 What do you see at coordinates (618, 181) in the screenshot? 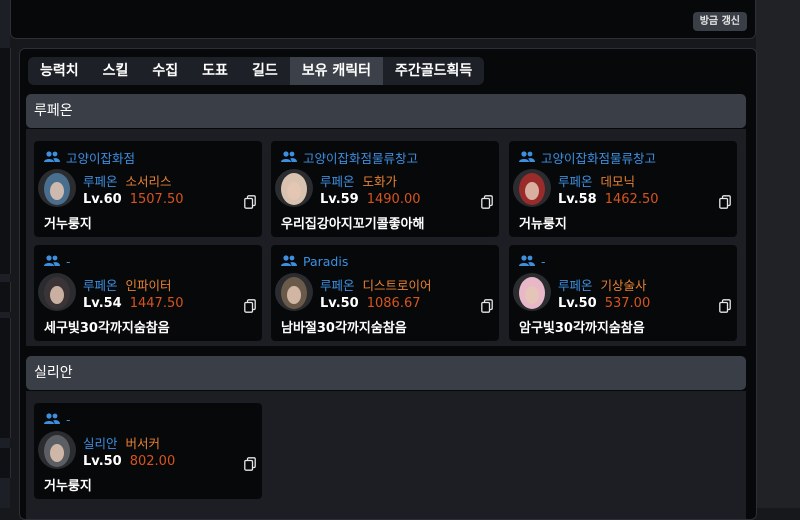
I see `character-class: 데모닉` at bounding box center [618, 181].